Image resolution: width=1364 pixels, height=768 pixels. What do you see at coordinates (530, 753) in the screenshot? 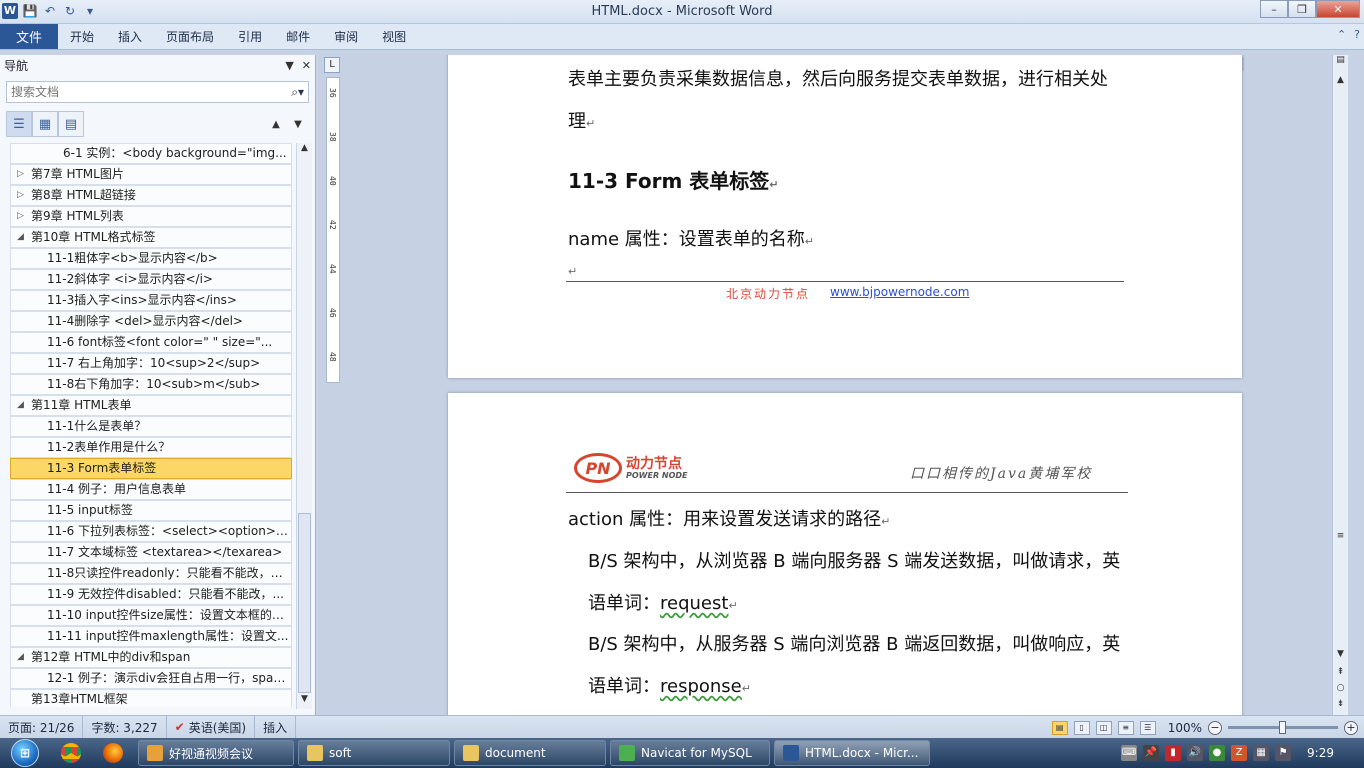
I see `taskbar-task: document` at bounding box center [530, 753].